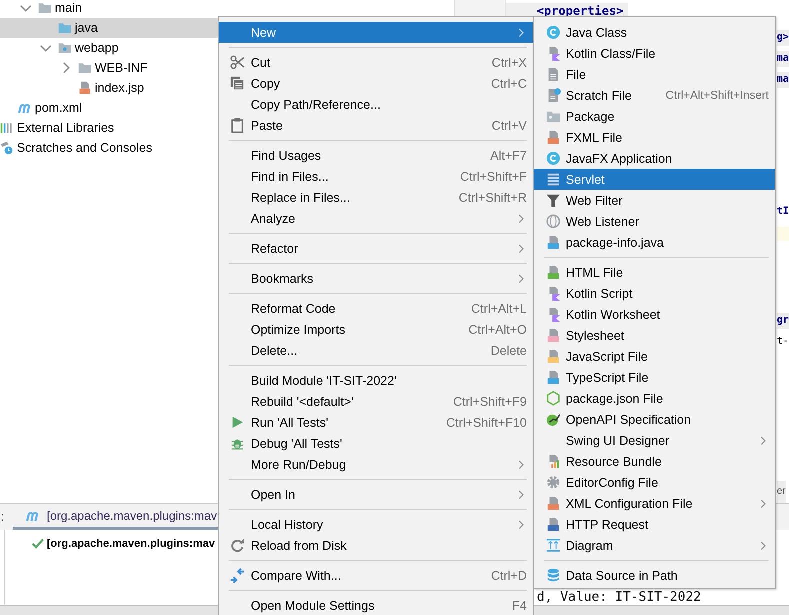 This screenshot has width=789, height=615. I want to click on code-text: g>, so click(782, 38).